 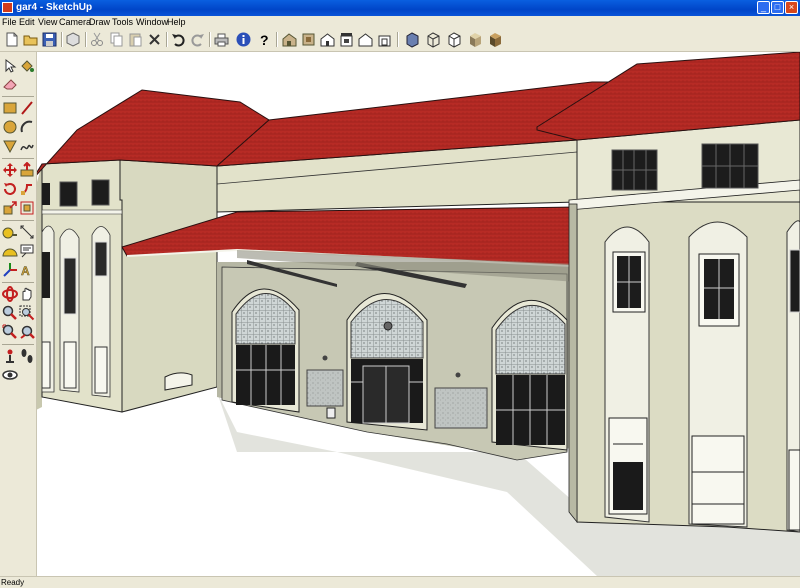 I want to click on wireframe-icon, so click(x=433, y=39).